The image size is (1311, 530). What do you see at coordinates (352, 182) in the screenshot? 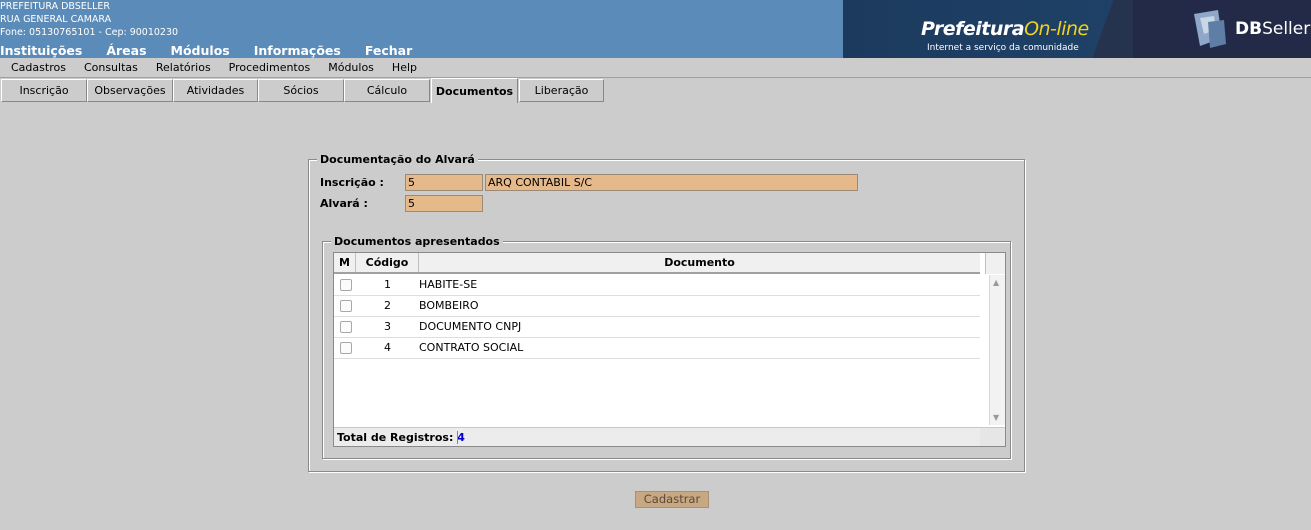
I see `inscricao-label: Inscrição :` at bounding box center [352, 182].